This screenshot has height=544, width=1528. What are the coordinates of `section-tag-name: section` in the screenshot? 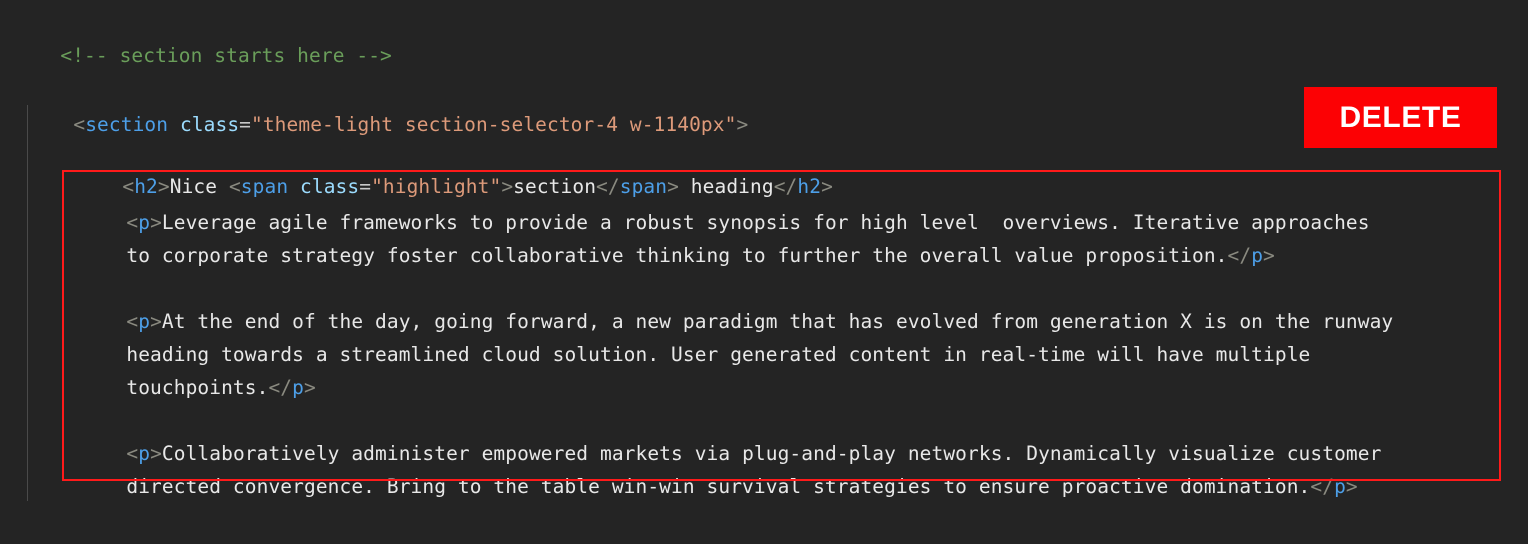 It's located at (127, 124).